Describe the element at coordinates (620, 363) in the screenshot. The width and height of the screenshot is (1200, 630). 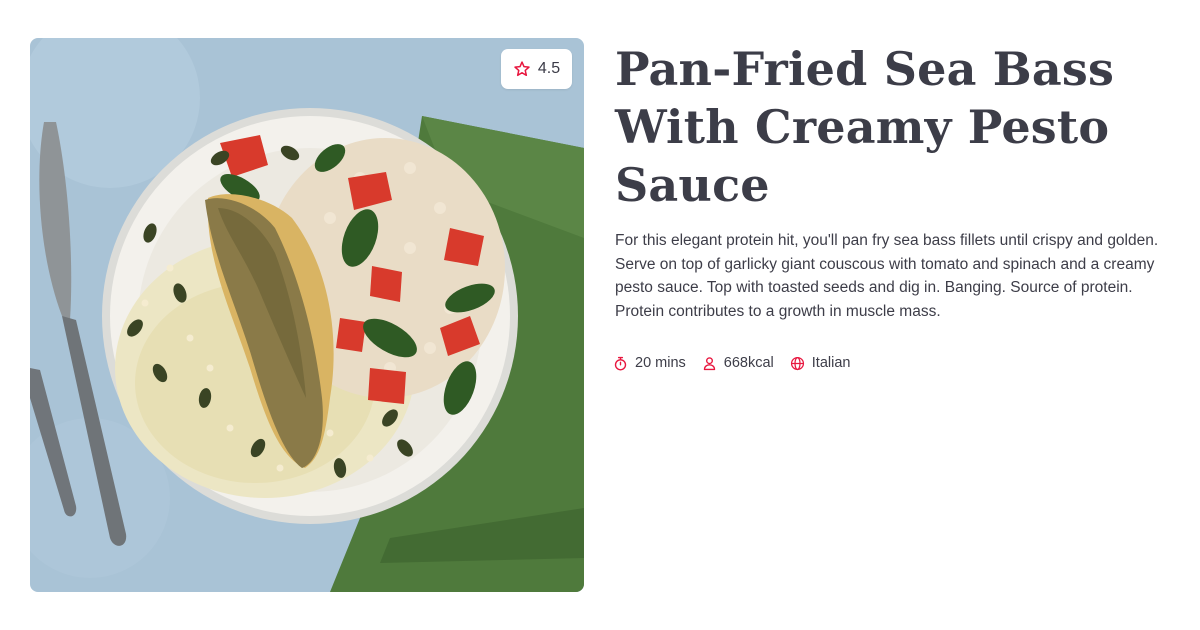
I see `stopwatch-icon` at that location.